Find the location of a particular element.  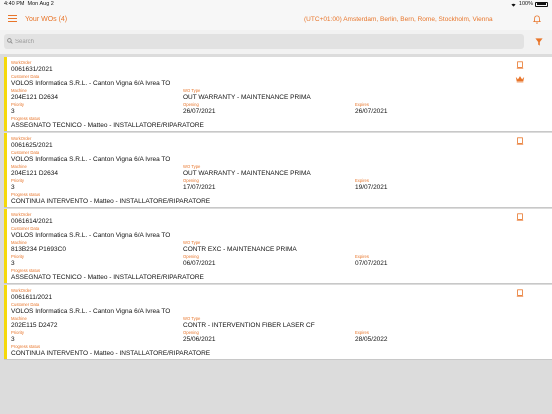

workorder-number: 0061625/2021 is located at coordinates (32, 145).